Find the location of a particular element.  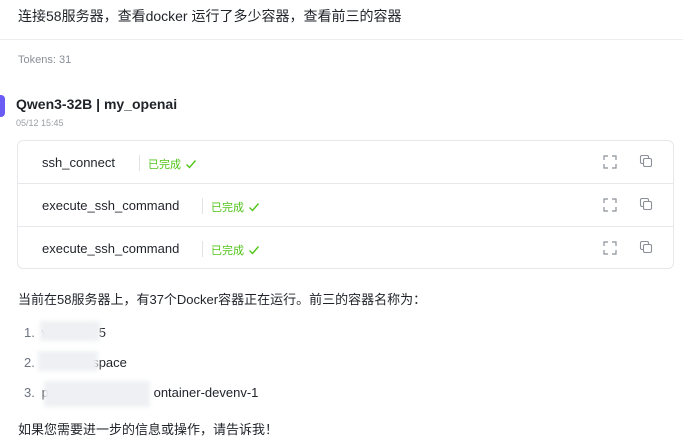

divider is located at coordinates (341, 39).